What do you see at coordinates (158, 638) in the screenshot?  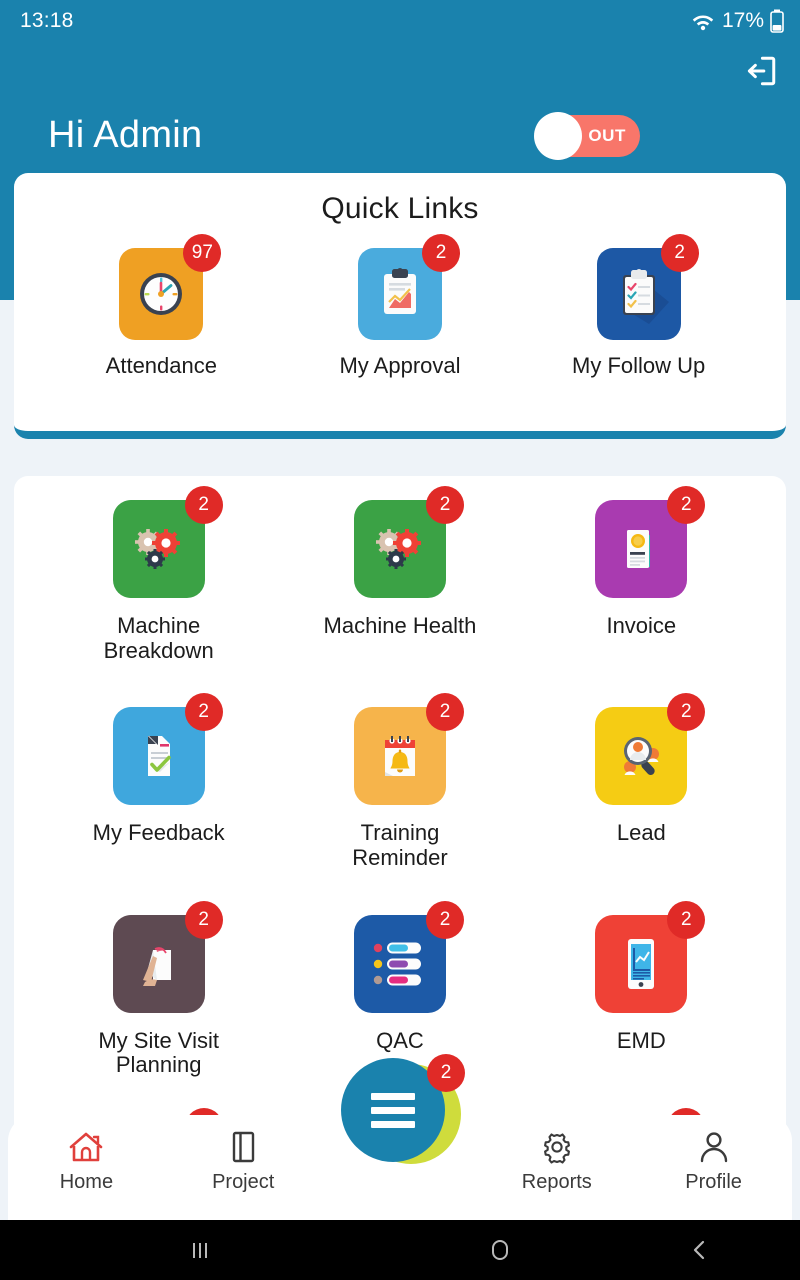 I see `module-label: Machine Breakdown` at bounding box center [158, 638].